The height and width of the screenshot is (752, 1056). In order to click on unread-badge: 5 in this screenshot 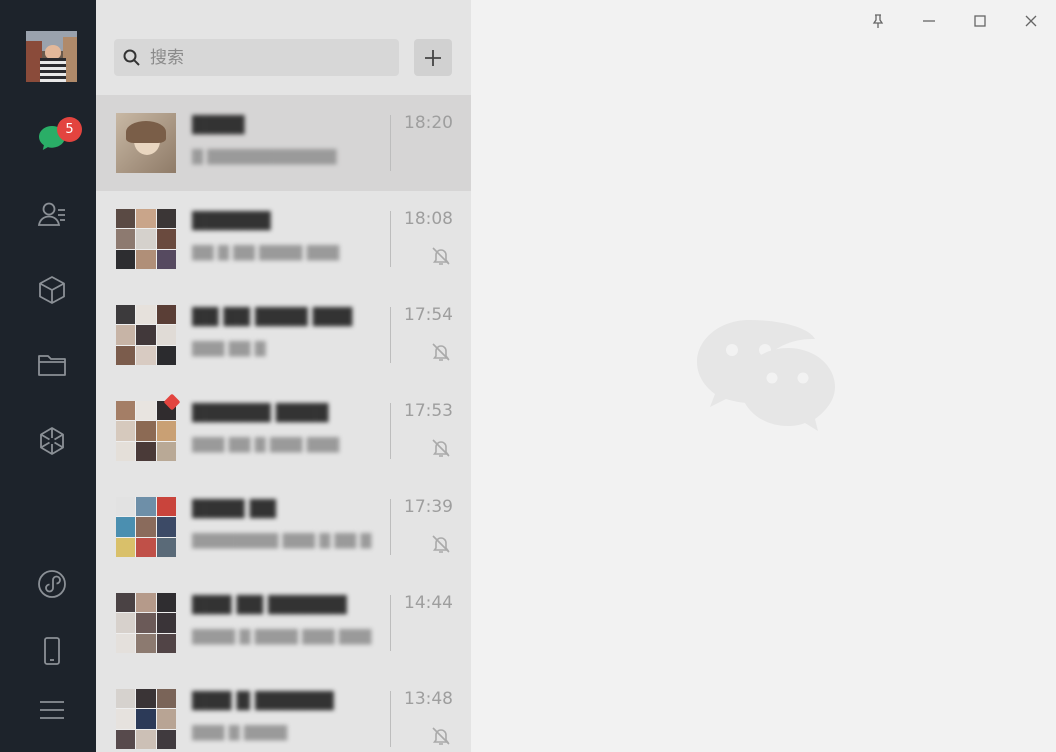, I will do `click(69, 129)`.